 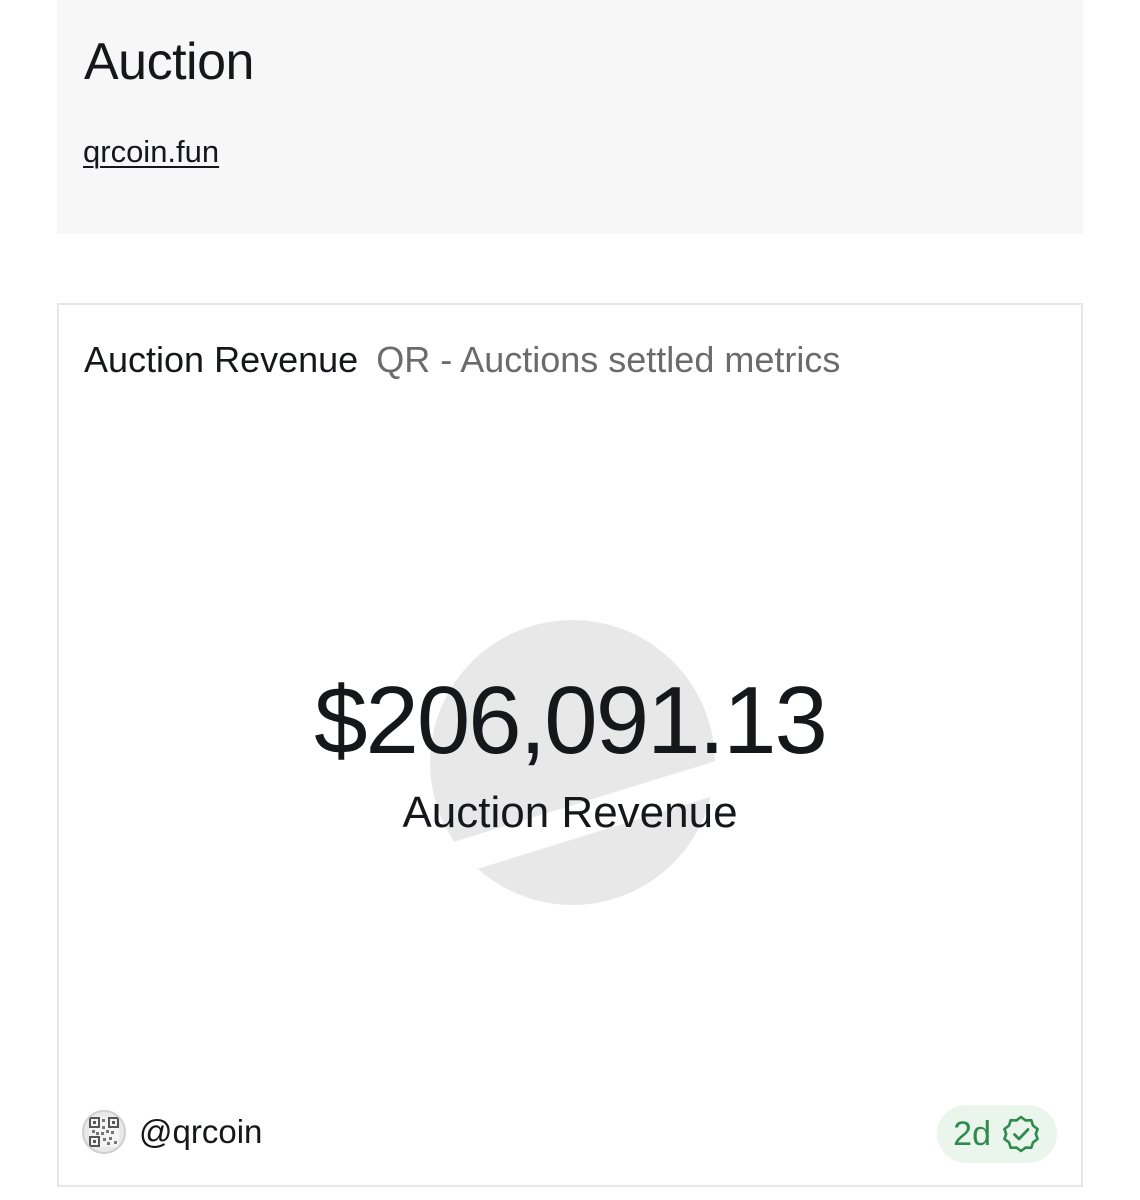 I want to click on author-link: @qrcoin, so click(x=172, y=1132).